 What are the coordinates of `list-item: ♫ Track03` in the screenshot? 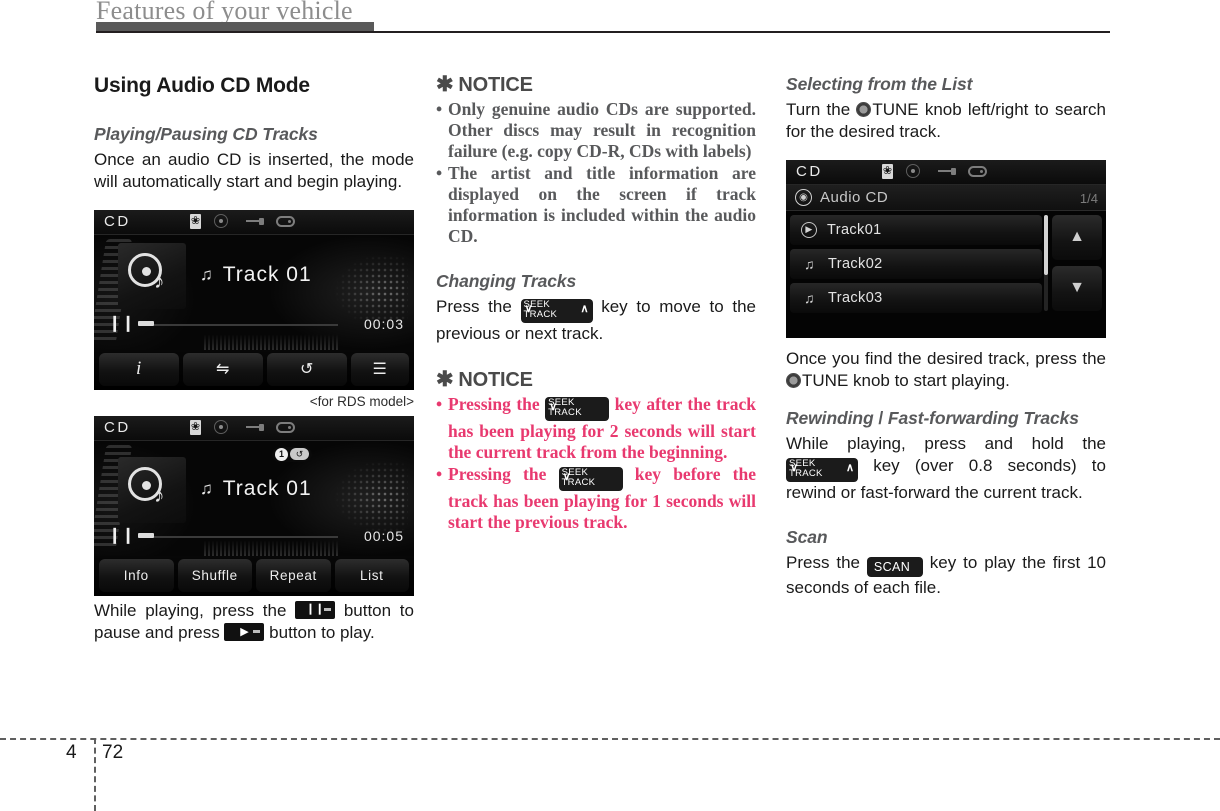 It's located at (916, 297).